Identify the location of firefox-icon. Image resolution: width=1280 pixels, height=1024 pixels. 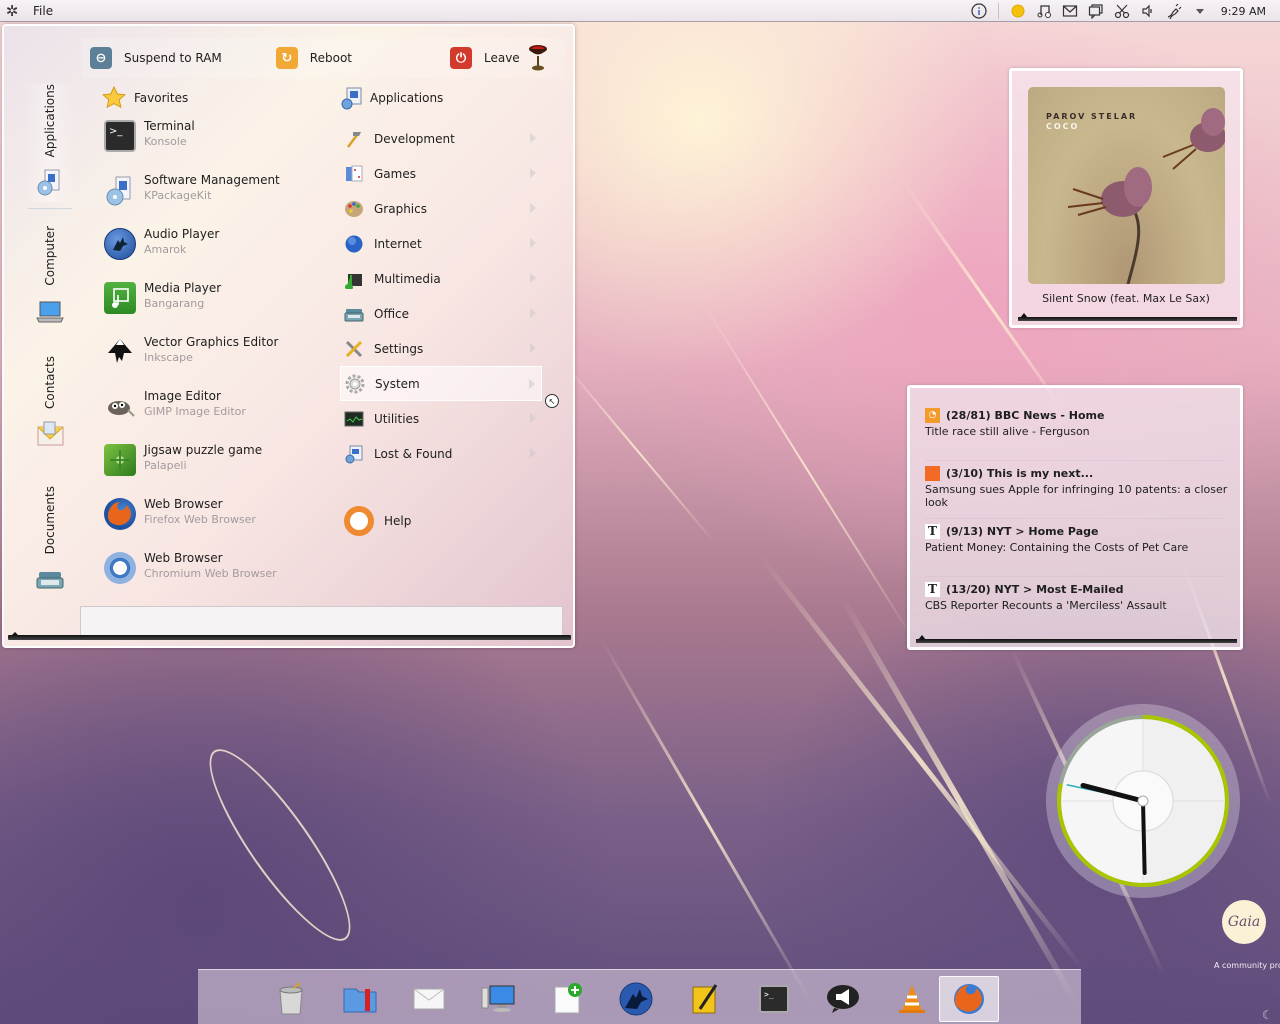
(969, 999).